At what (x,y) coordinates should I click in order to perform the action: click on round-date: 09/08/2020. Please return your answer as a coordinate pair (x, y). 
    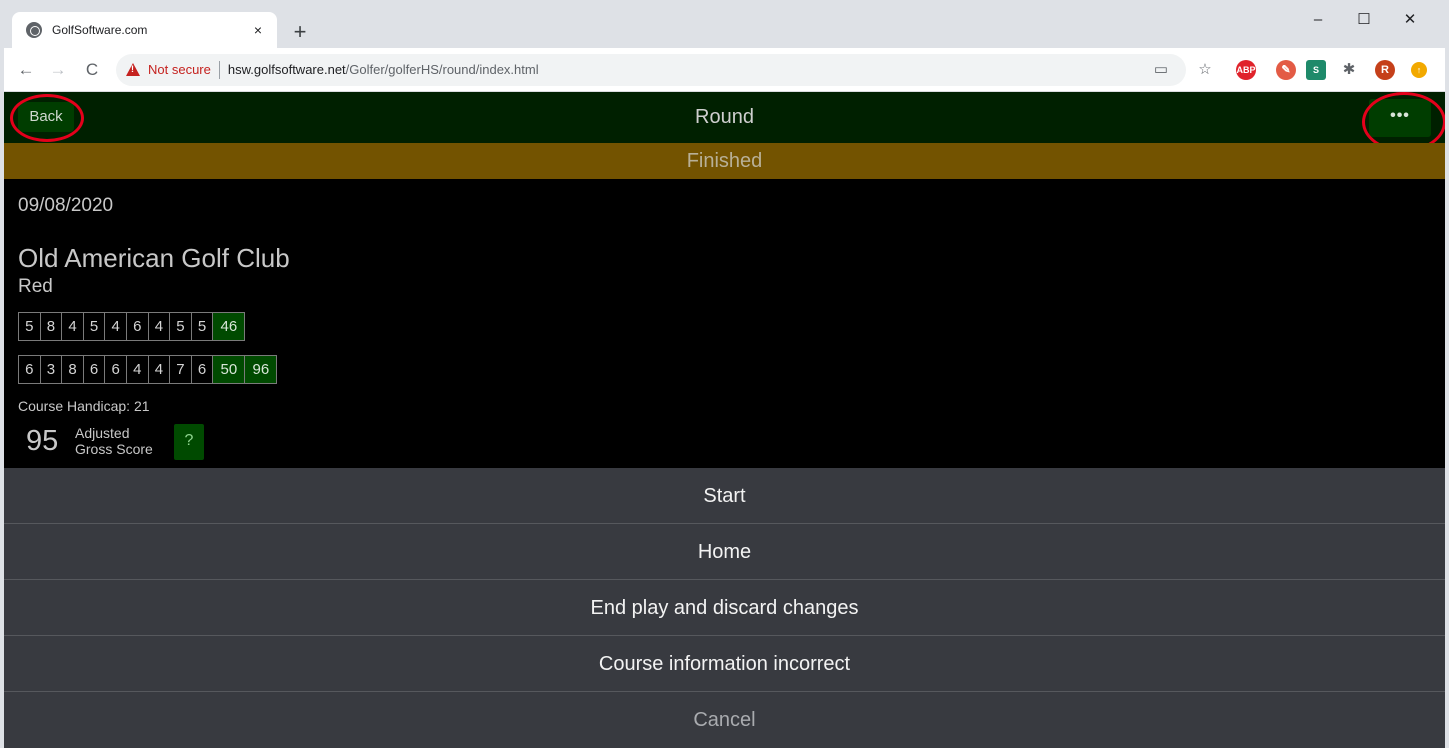
    Looking at the image, I should click on (66, 205).